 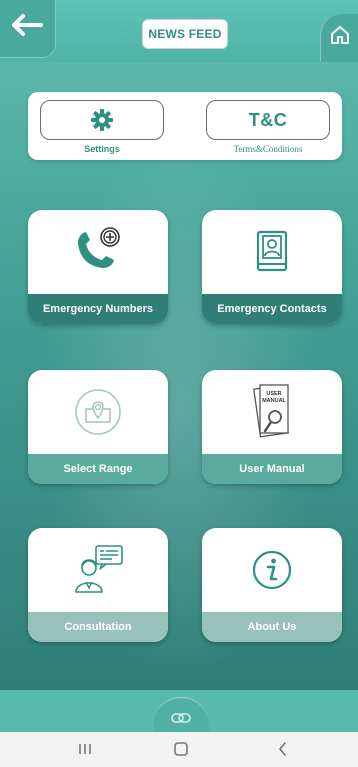 What do you see at coordinates (99, 247) in the screenshot?
I see `phone-plus-icon` at bounding box center [99, 247].